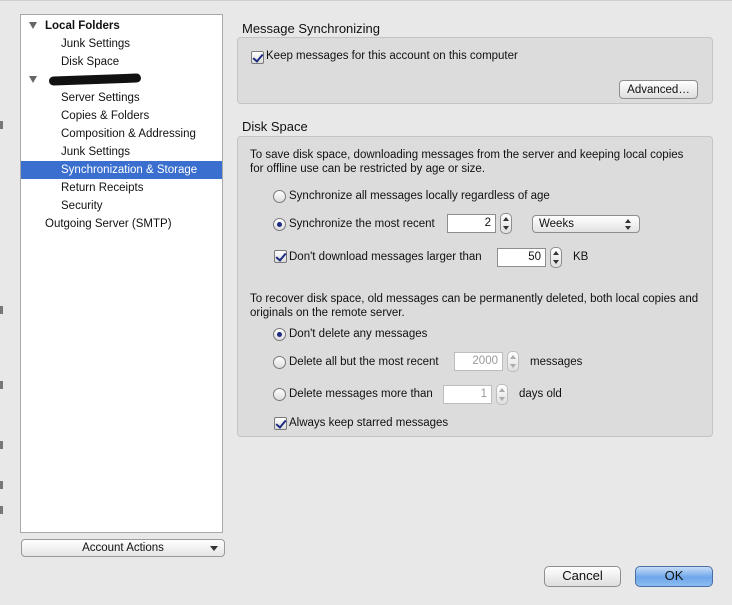  I want to click on tree-item-server-settings: Server Settings, so click(121, 98).